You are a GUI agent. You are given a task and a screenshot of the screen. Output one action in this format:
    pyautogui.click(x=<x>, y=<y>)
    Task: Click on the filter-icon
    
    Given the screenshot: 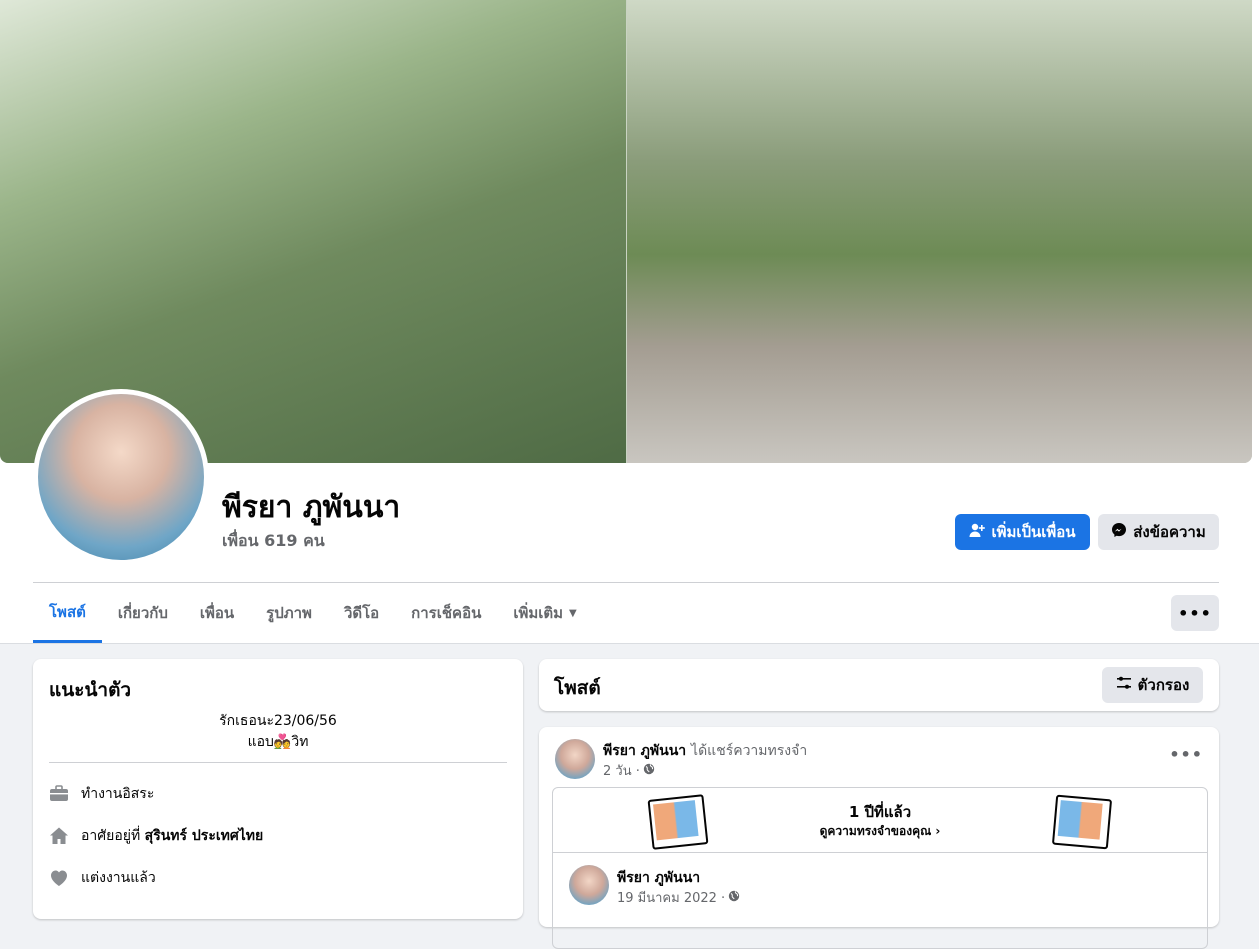 What is the action you would take?
    pyautogui.click(x=1124, y=685)
    